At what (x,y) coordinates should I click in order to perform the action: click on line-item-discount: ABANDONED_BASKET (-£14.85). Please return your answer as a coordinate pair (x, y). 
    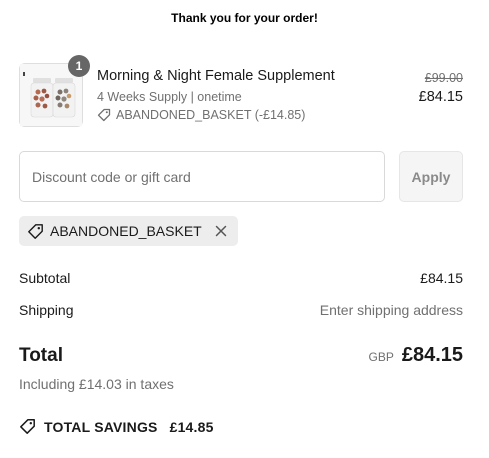
    Looking at the image, I should click on (201, 115).